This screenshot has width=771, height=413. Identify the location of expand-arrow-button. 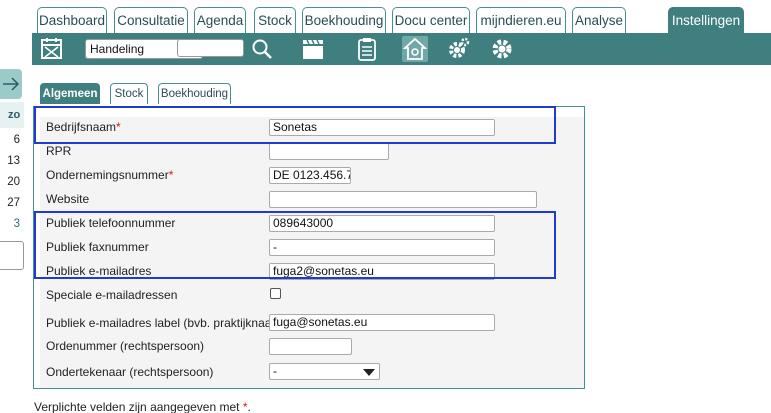
(11, 84).